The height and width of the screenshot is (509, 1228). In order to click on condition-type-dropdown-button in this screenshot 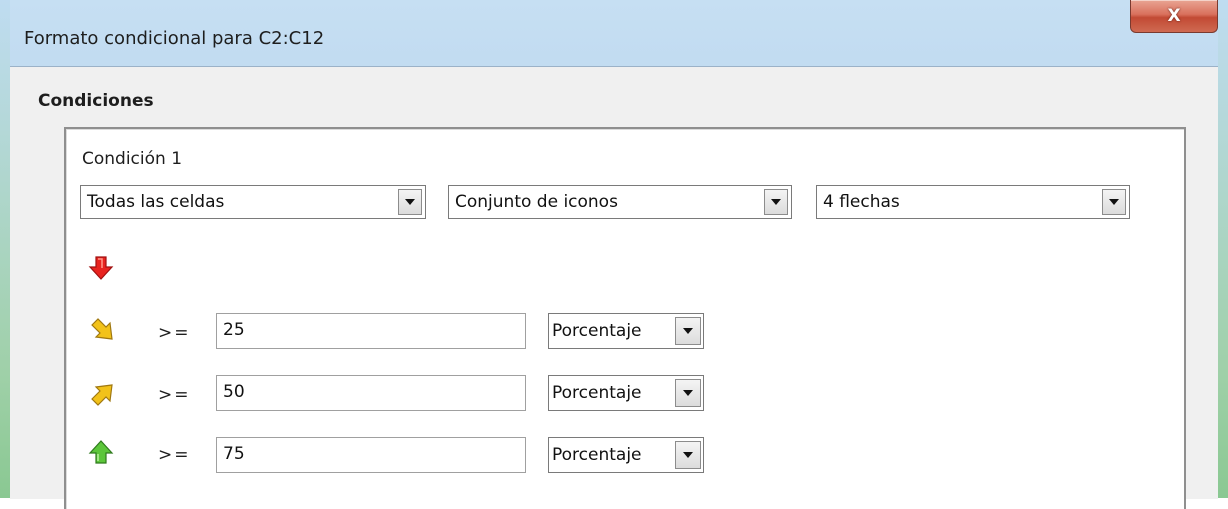, I will do `click(776, 202)`.